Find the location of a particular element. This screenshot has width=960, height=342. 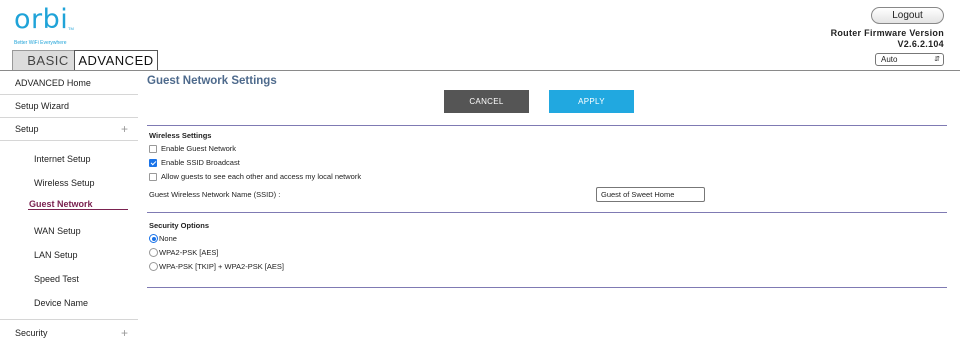

sidebar-item-wan-setup: WAN Setup is located at coordinates (57, 231).